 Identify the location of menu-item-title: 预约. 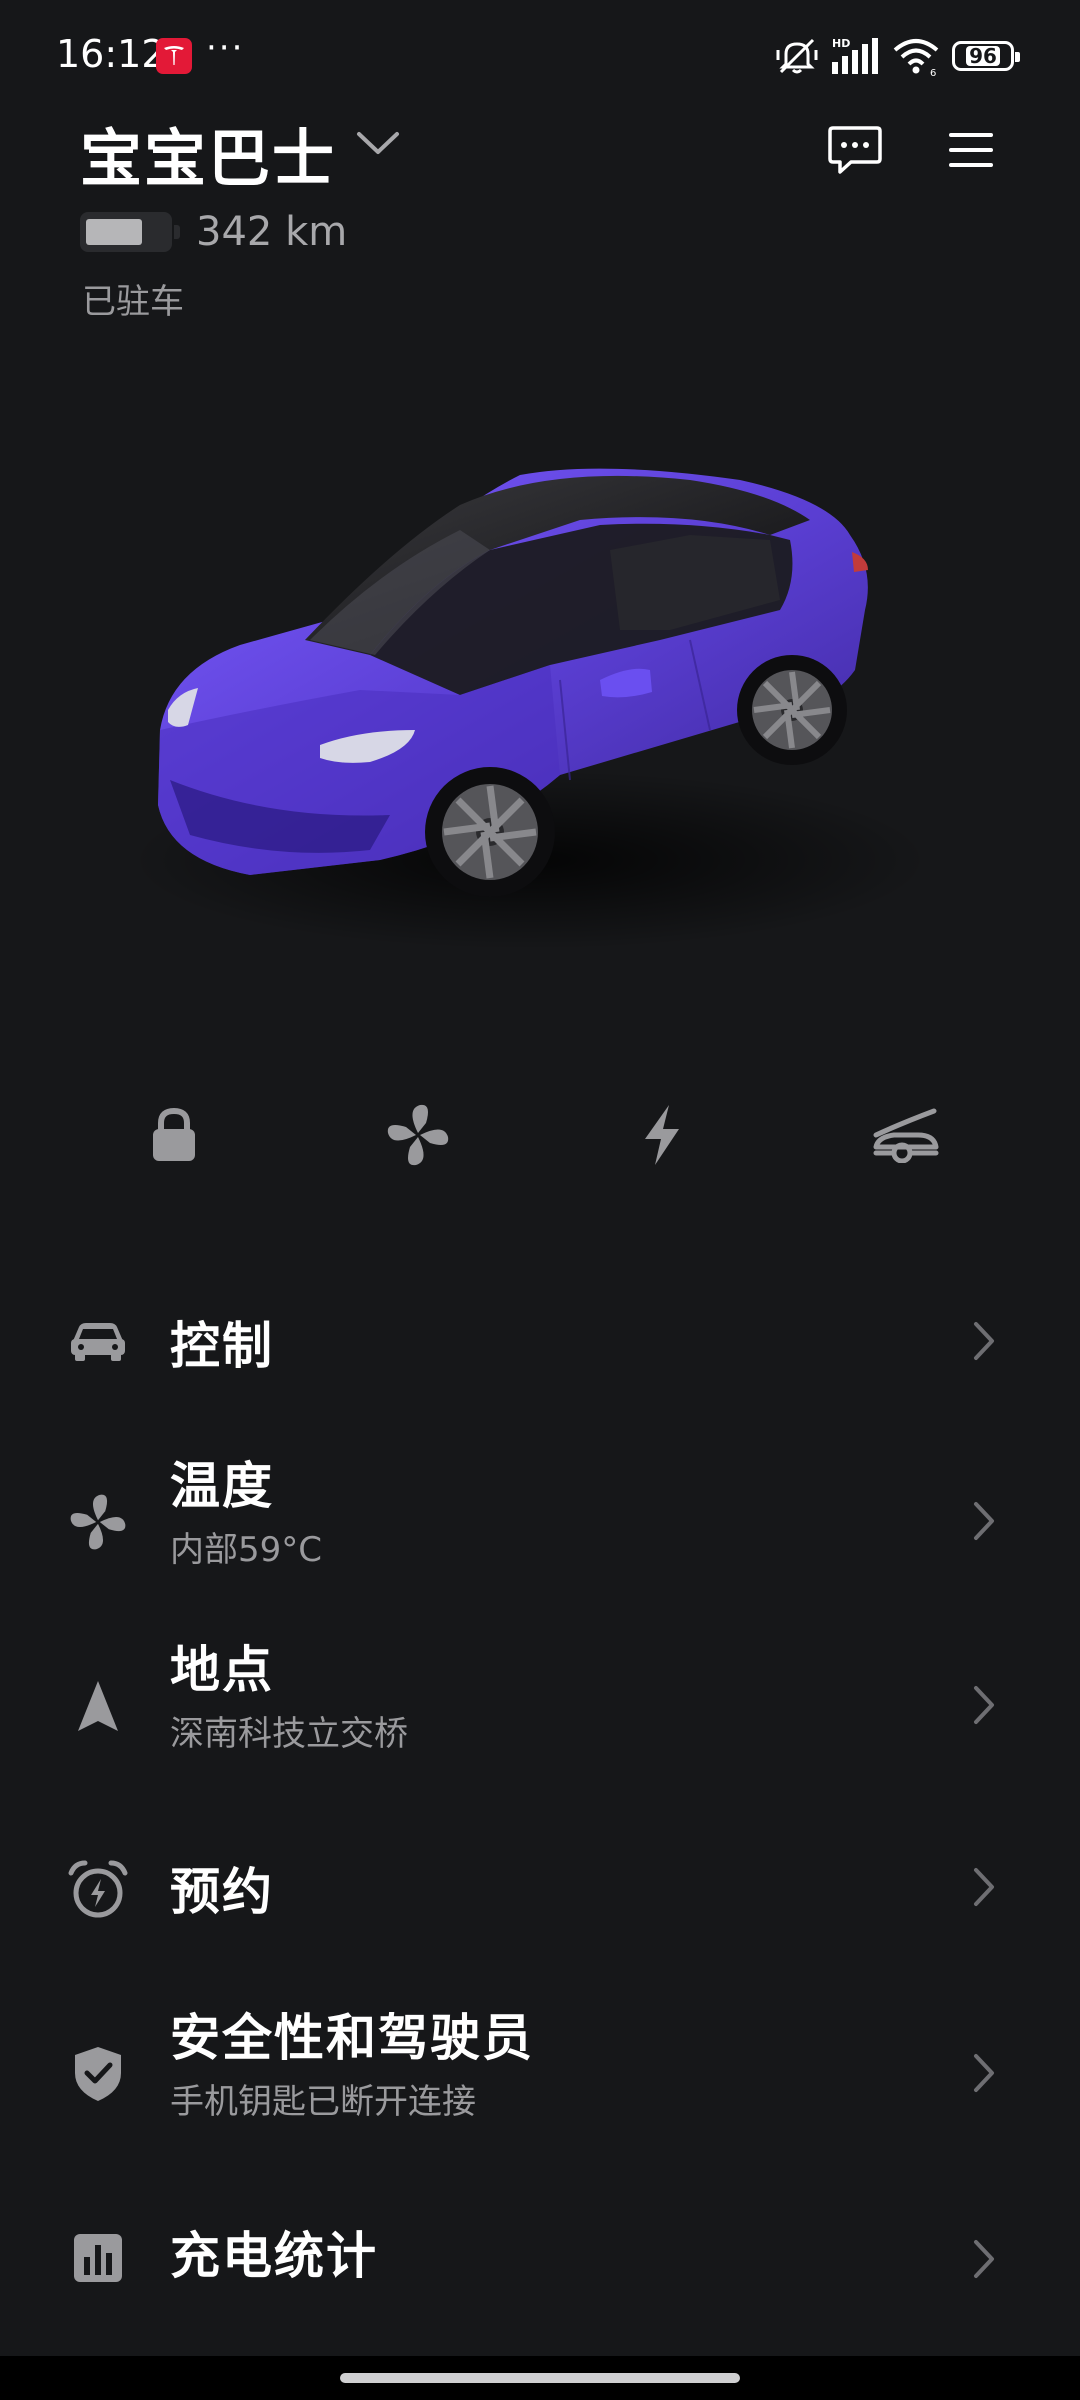
(222, 1892).